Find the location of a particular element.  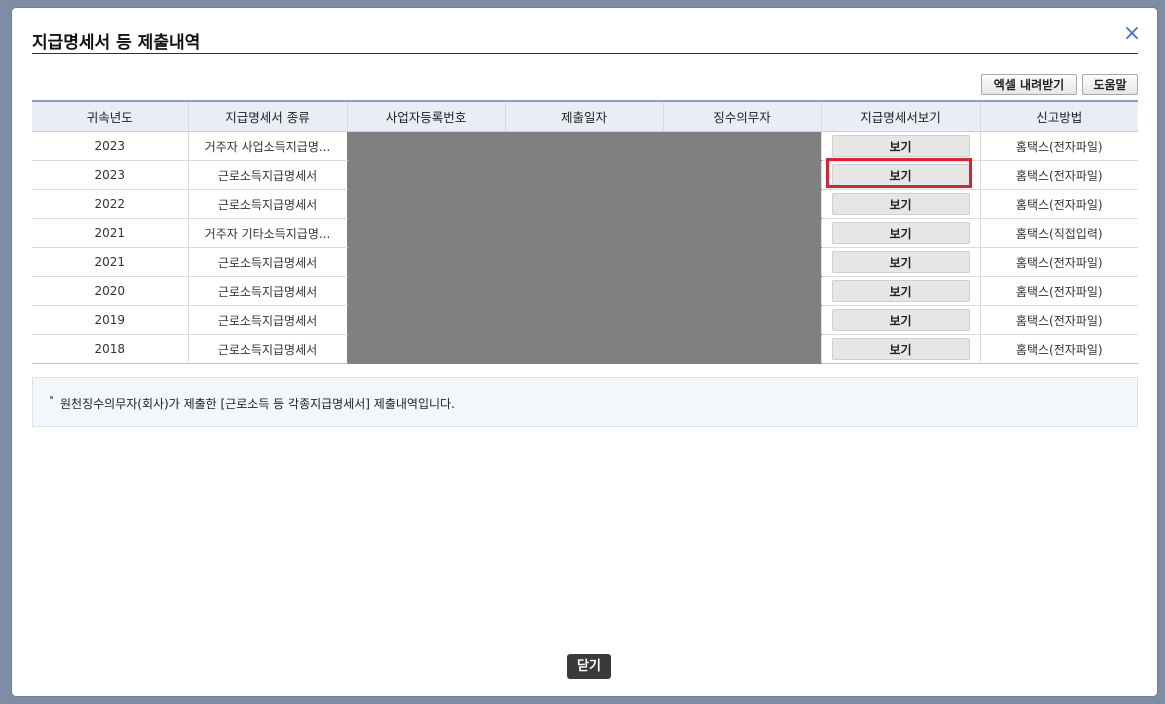

header-kind: 지급명세서 종류 is located at coordinates (267, 116).